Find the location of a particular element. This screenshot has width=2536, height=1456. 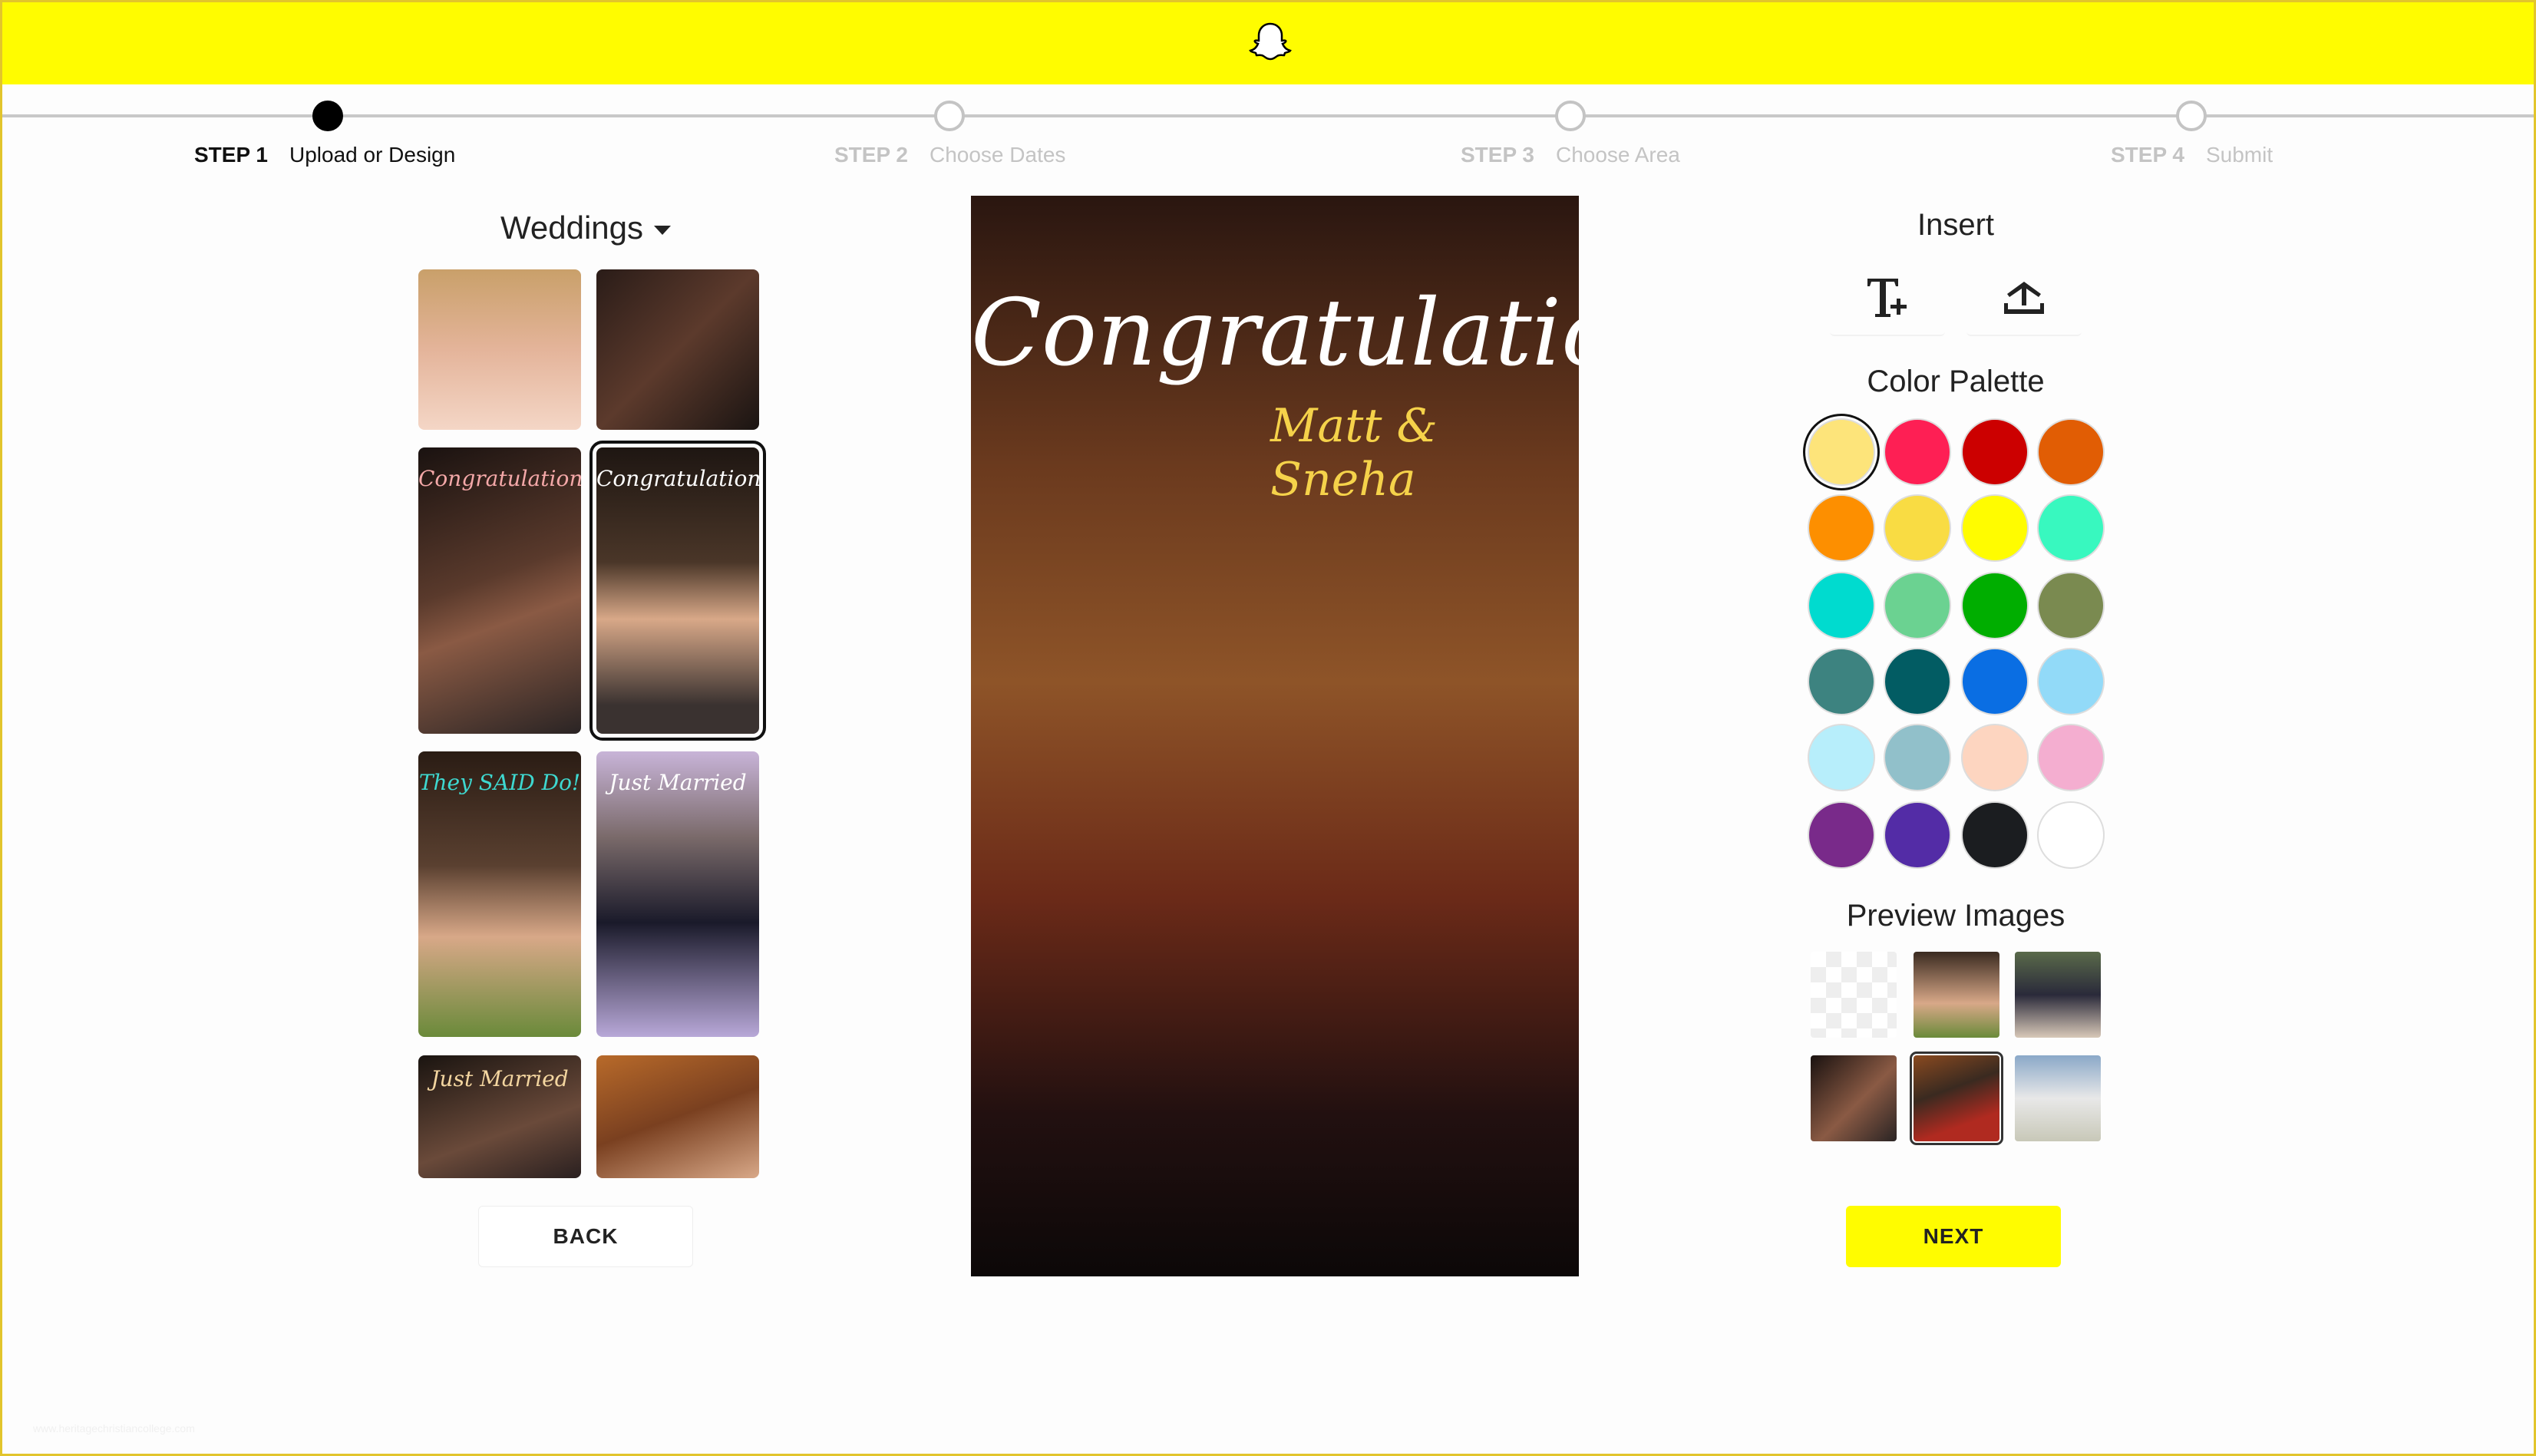

preview-images-title: Preview Images is located at coordinates (1955, 916).